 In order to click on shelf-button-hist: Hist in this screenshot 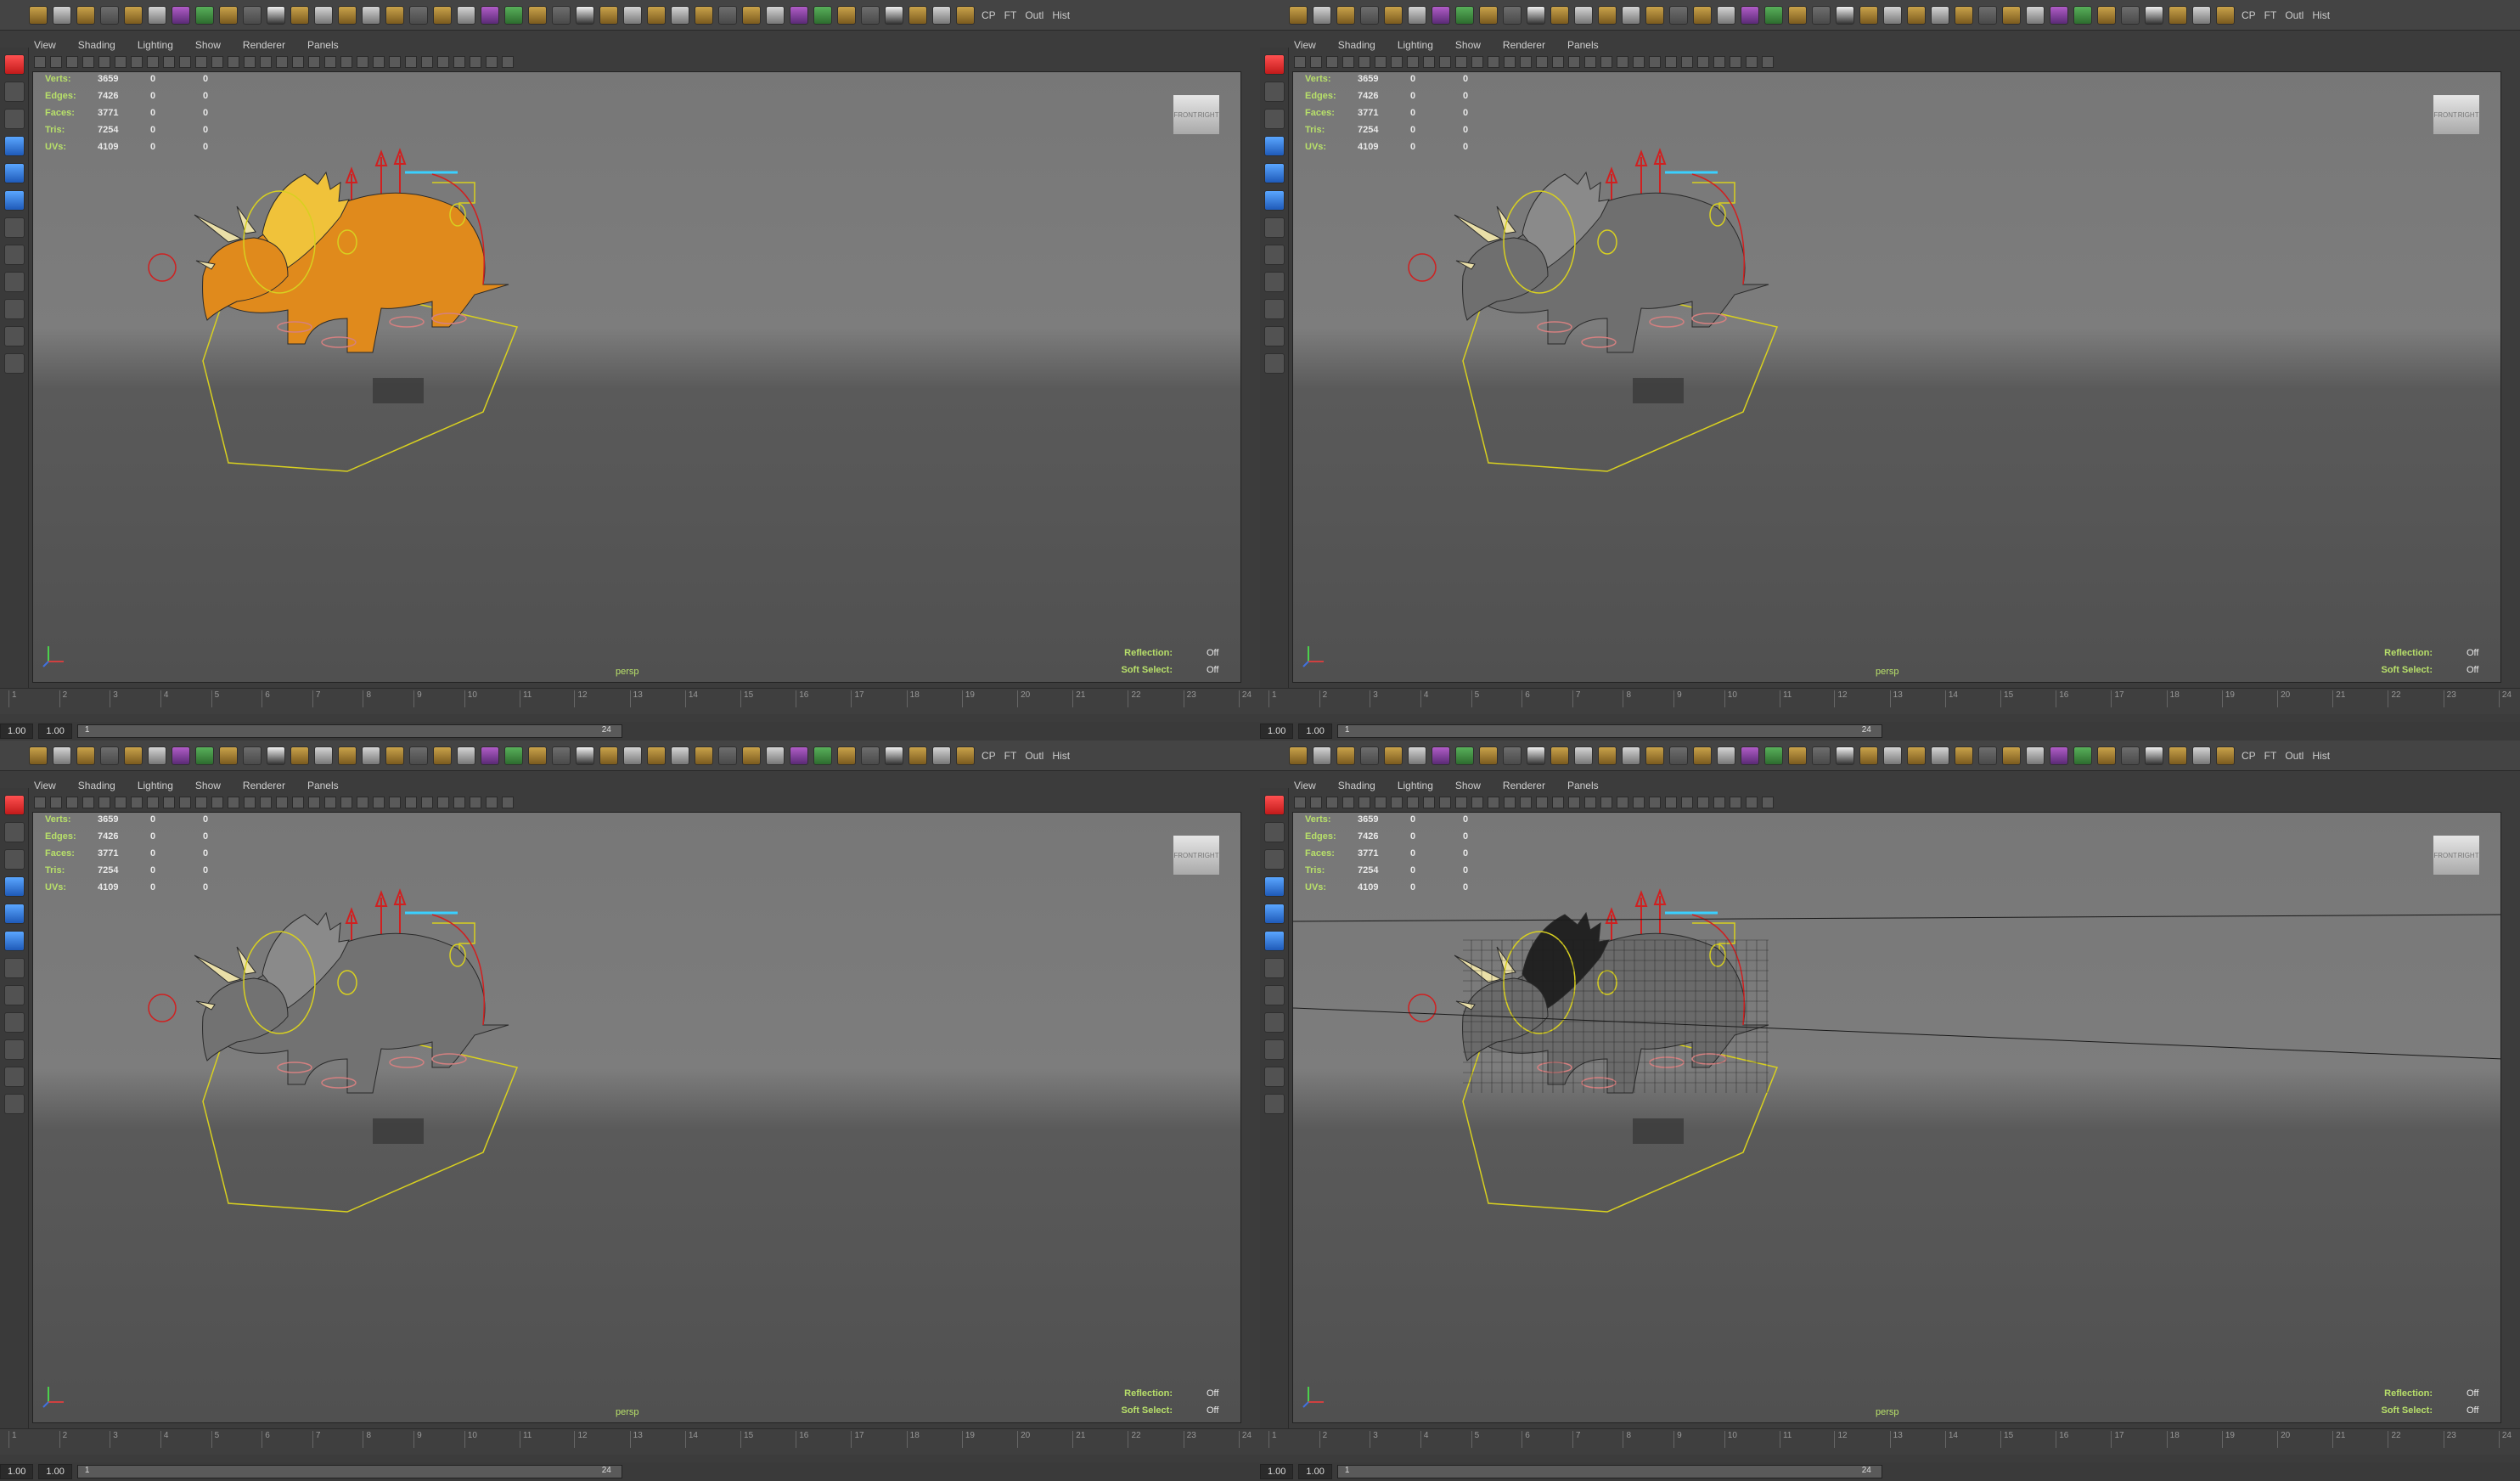, I will do `click(1061, 756)`.